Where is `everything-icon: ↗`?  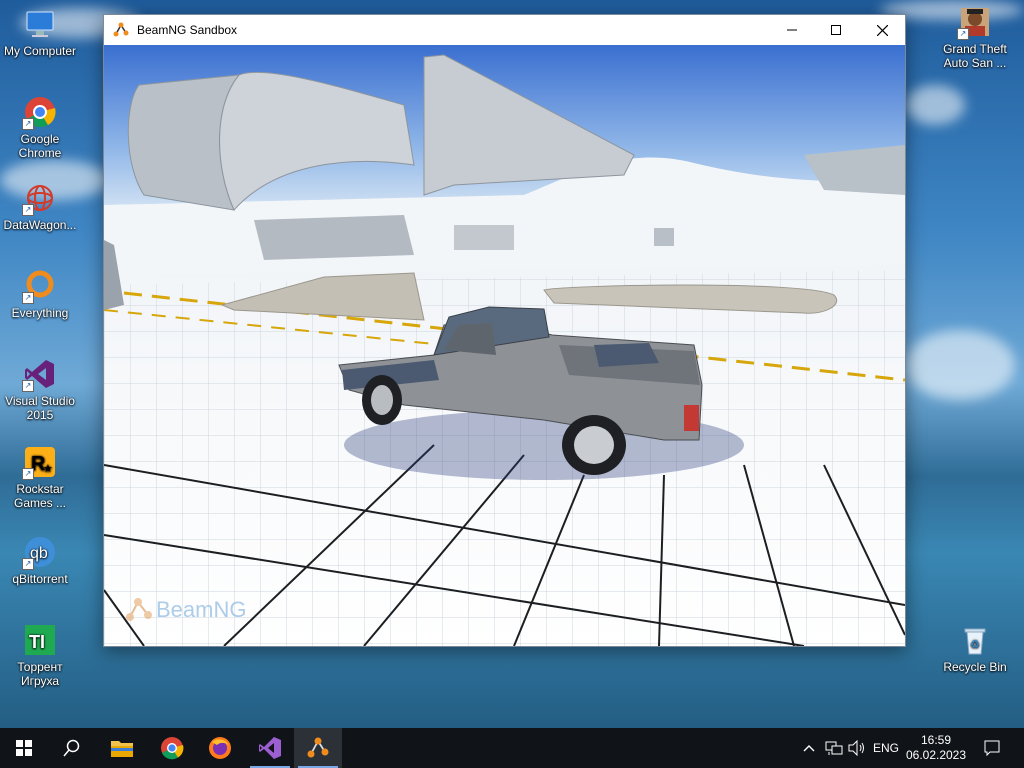 everything-icon: ↗ is located at coordinates (39, 287).